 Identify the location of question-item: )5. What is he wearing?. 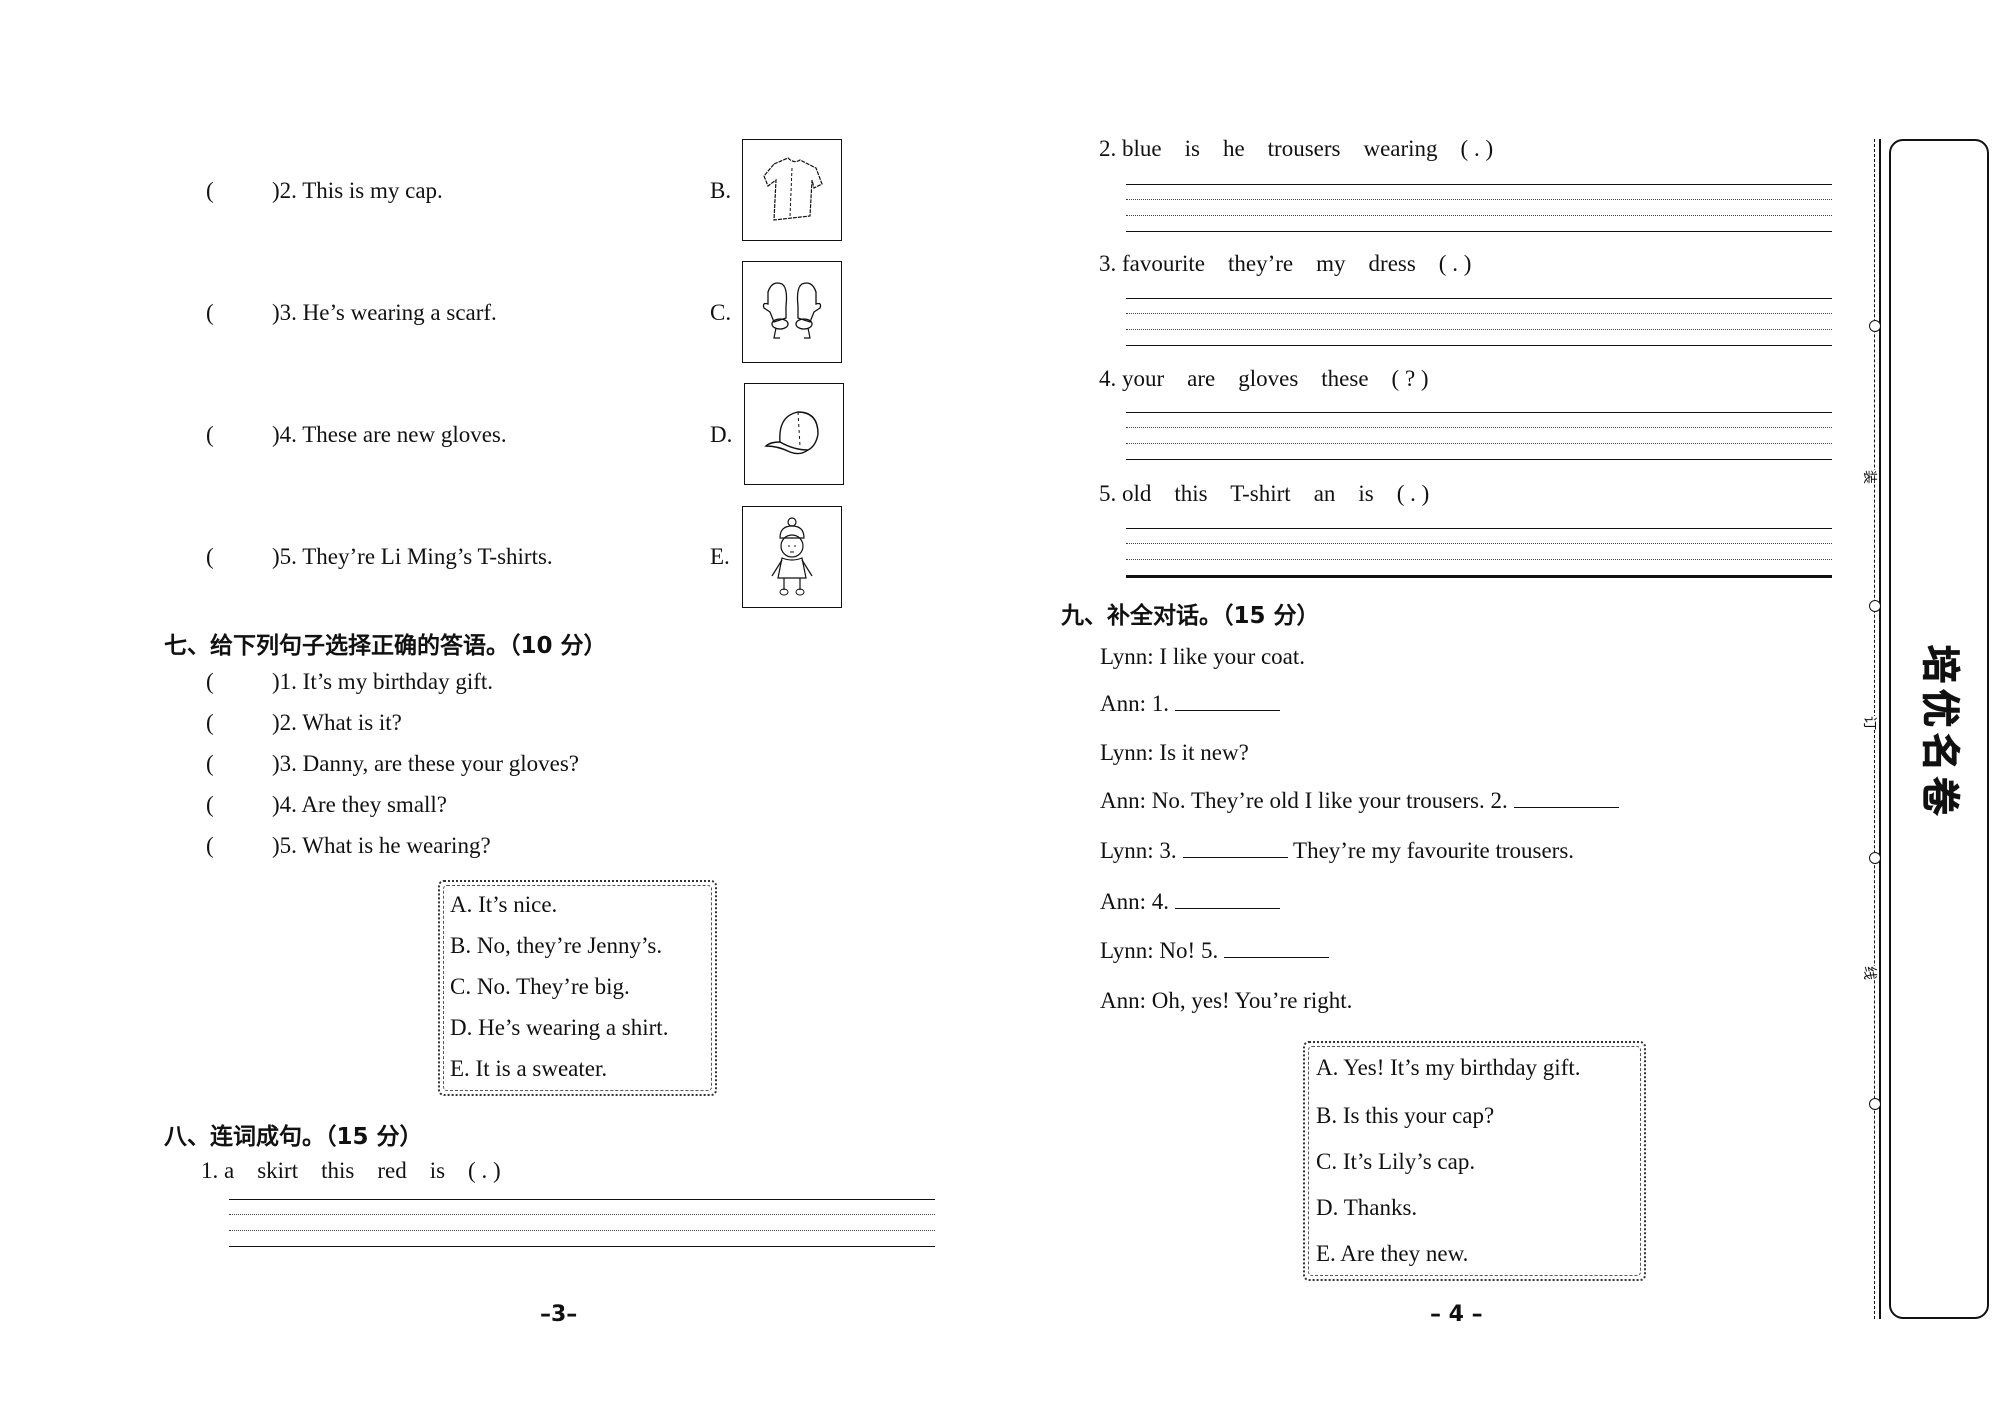
(381, 846).